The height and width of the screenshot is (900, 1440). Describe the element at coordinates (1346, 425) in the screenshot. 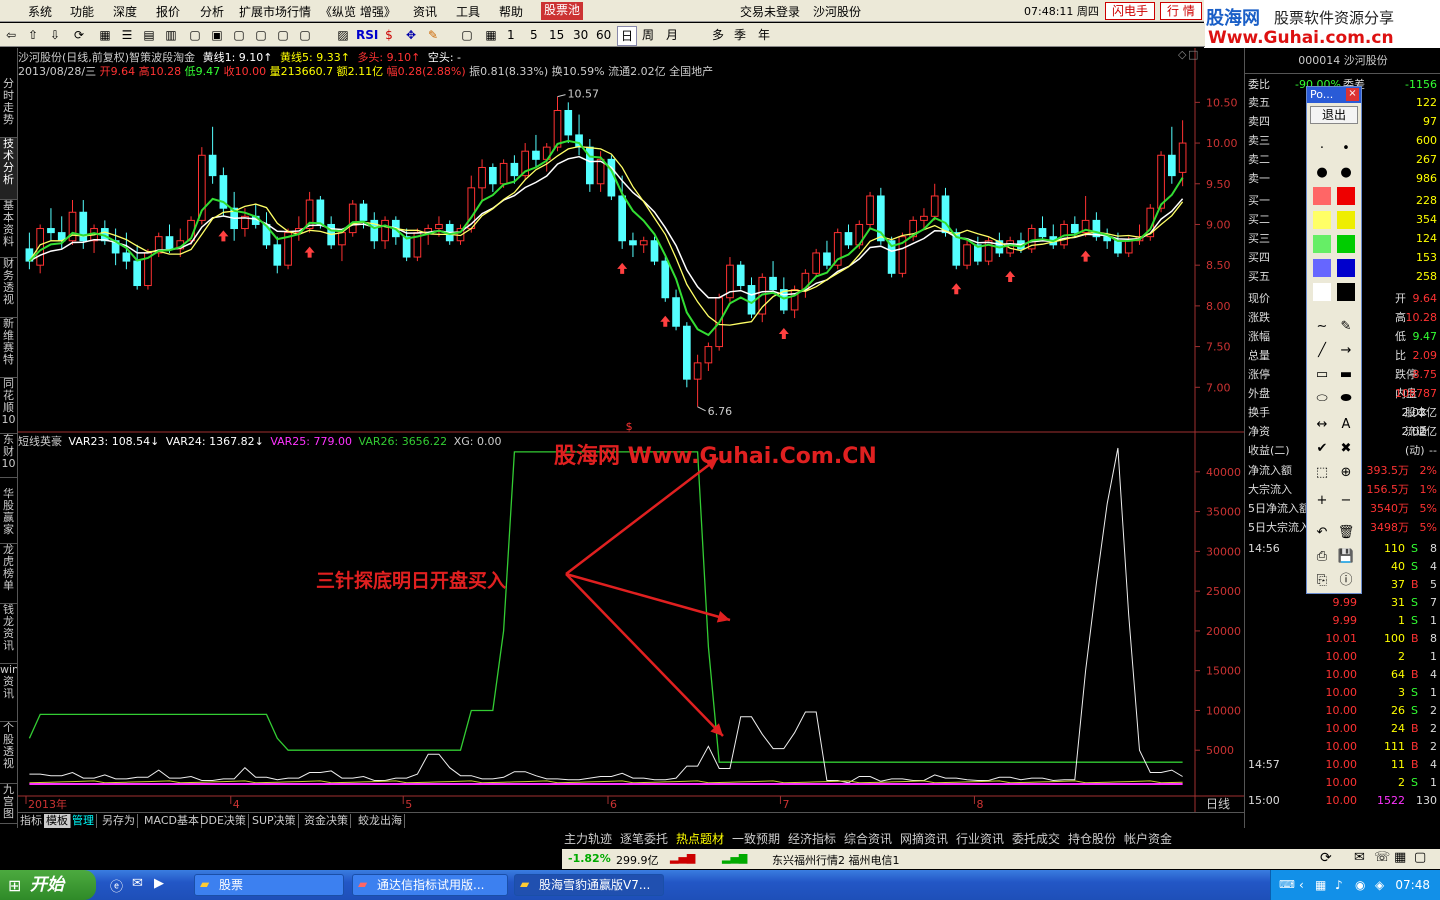

I see `text-icon: A` at that location.